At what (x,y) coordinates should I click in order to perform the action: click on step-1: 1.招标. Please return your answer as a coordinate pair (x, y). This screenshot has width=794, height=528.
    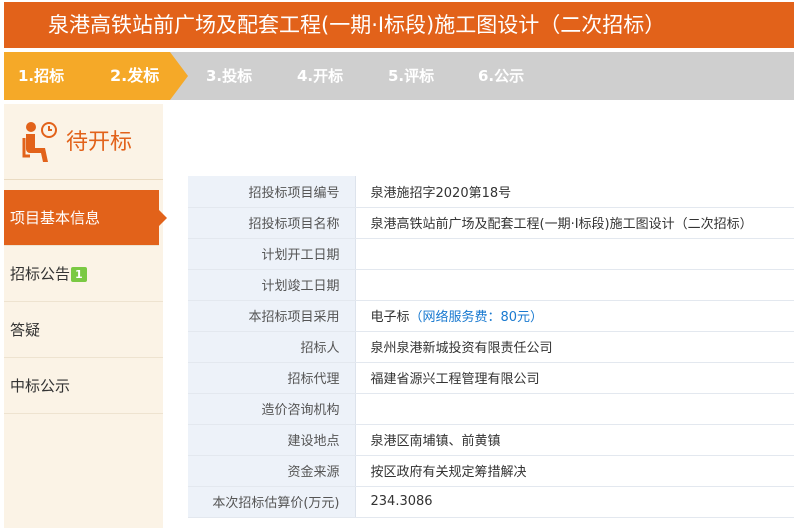
    Looking at the image, I should click on (41, 76).